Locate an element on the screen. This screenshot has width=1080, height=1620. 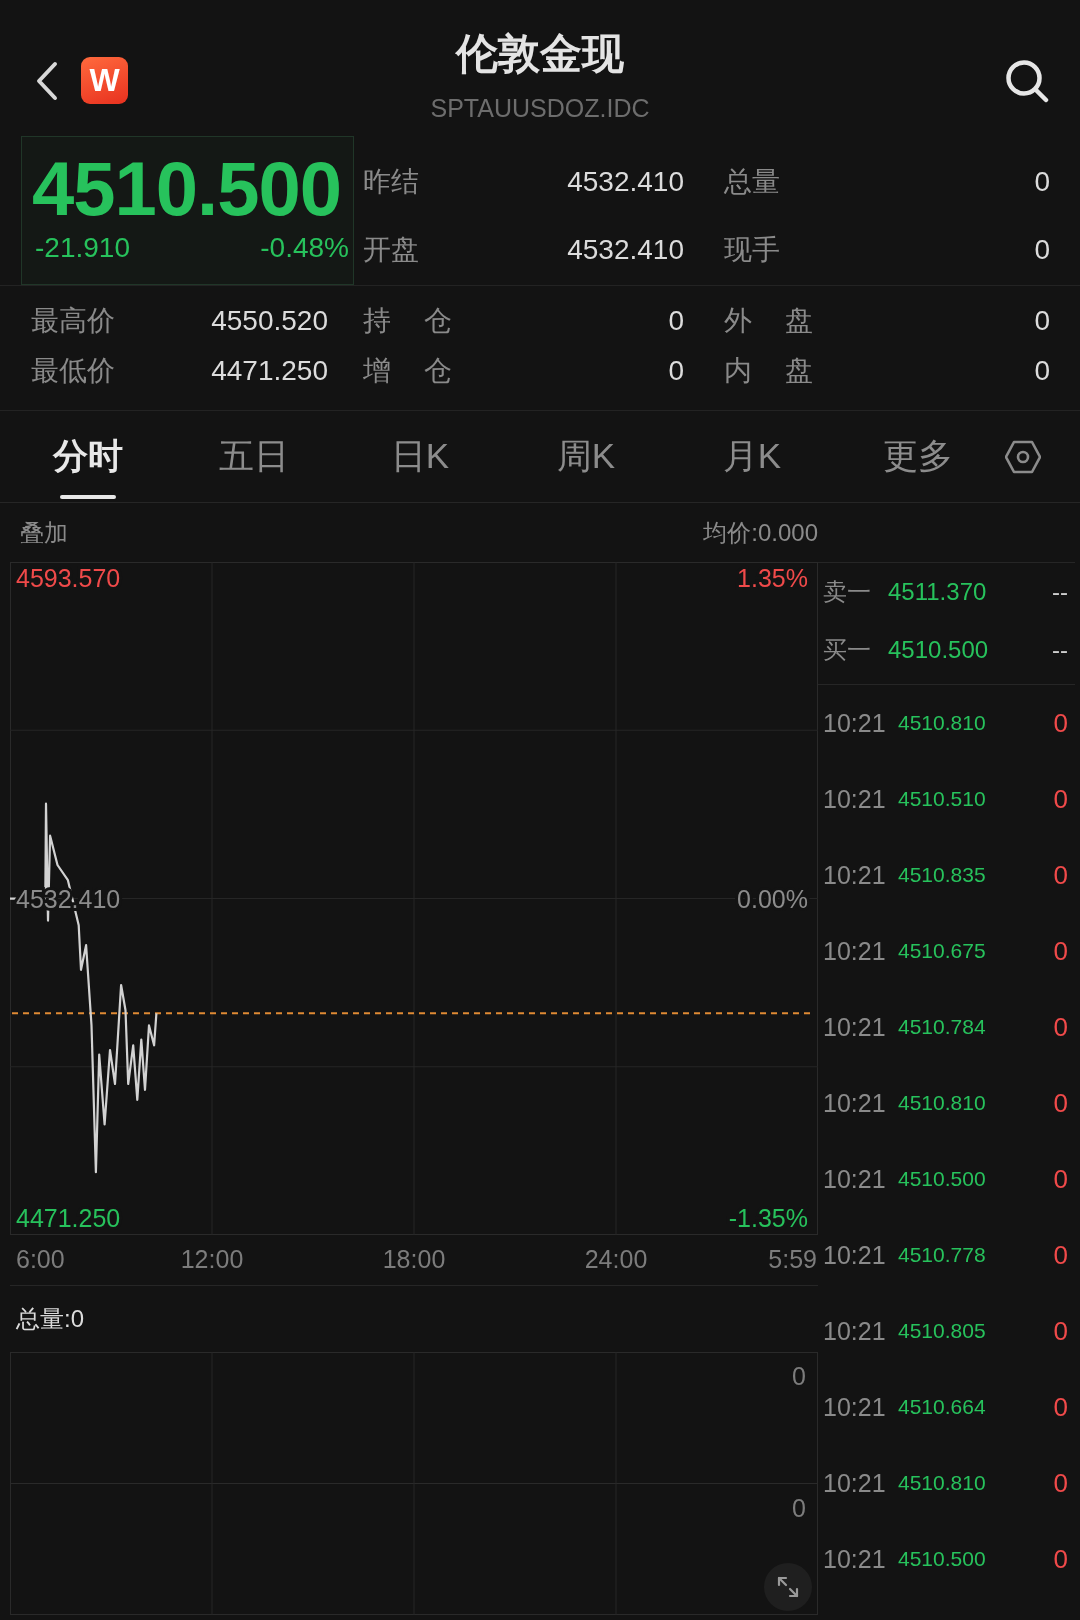
price-change: -21.910 is located at coordinates (82, 248).